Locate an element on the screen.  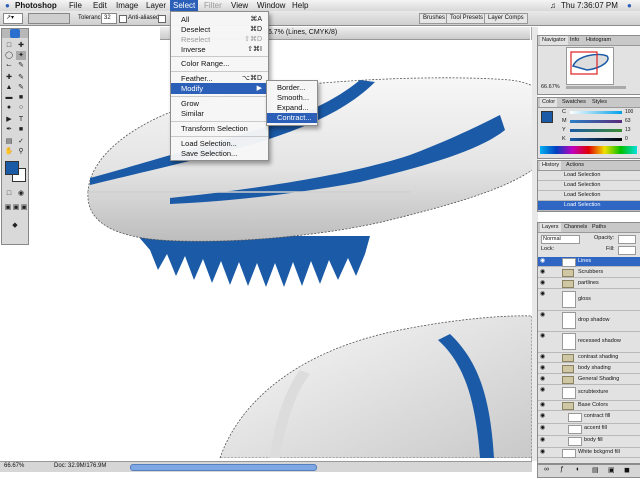
navigator-zoom-slider is located at coordinates (596, 87).